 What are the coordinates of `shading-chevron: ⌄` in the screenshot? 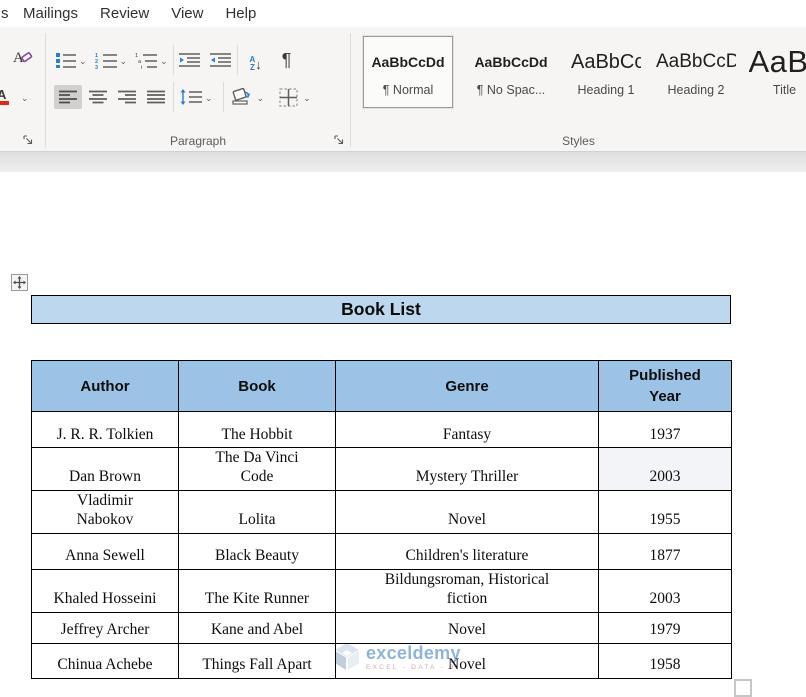 It's located at (261, 98).